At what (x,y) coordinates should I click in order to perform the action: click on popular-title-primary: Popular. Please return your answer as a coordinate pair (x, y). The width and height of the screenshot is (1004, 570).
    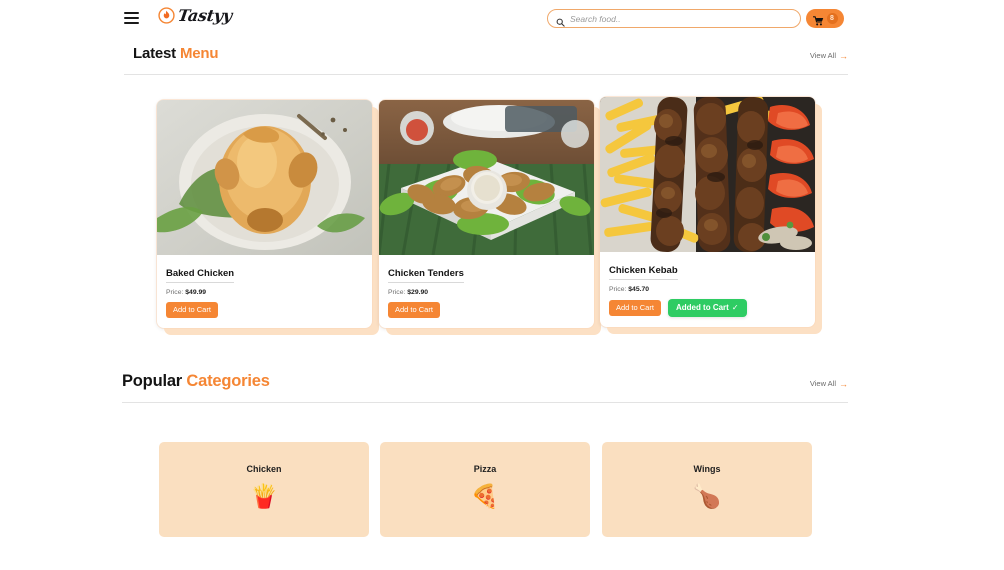
    Looking at the image, I should click on (152, 381).